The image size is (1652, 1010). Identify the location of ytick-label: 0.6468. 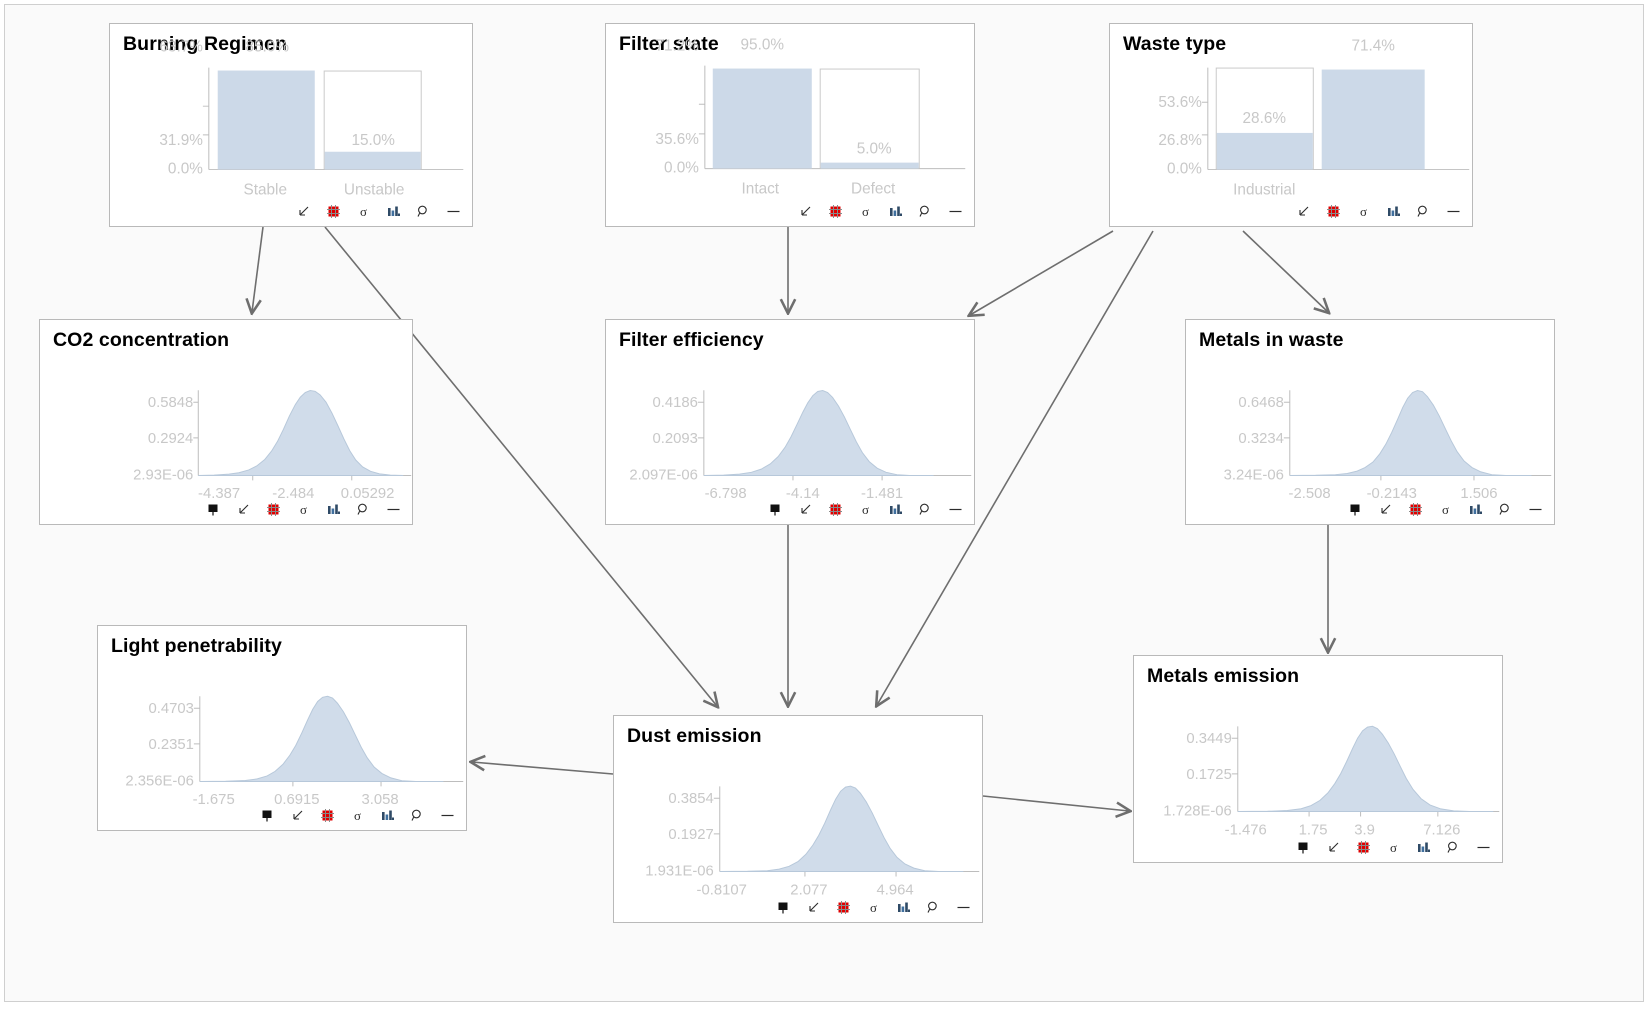
(1260, 403).